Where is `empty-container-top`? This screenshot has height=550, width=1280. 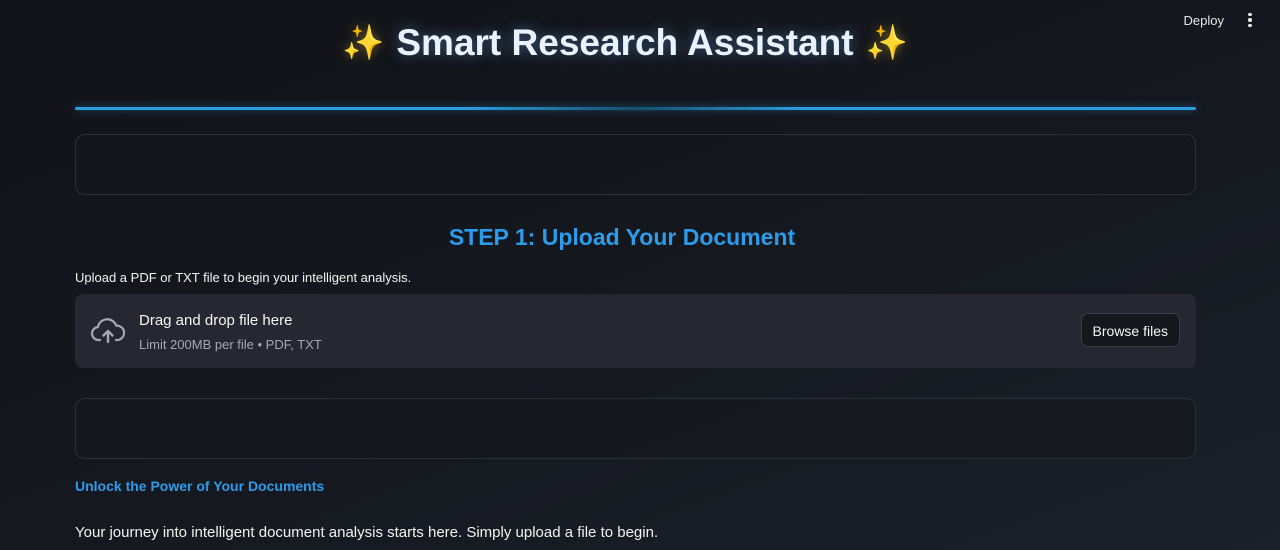 empty-container-top is located at coordinates (635, 164).